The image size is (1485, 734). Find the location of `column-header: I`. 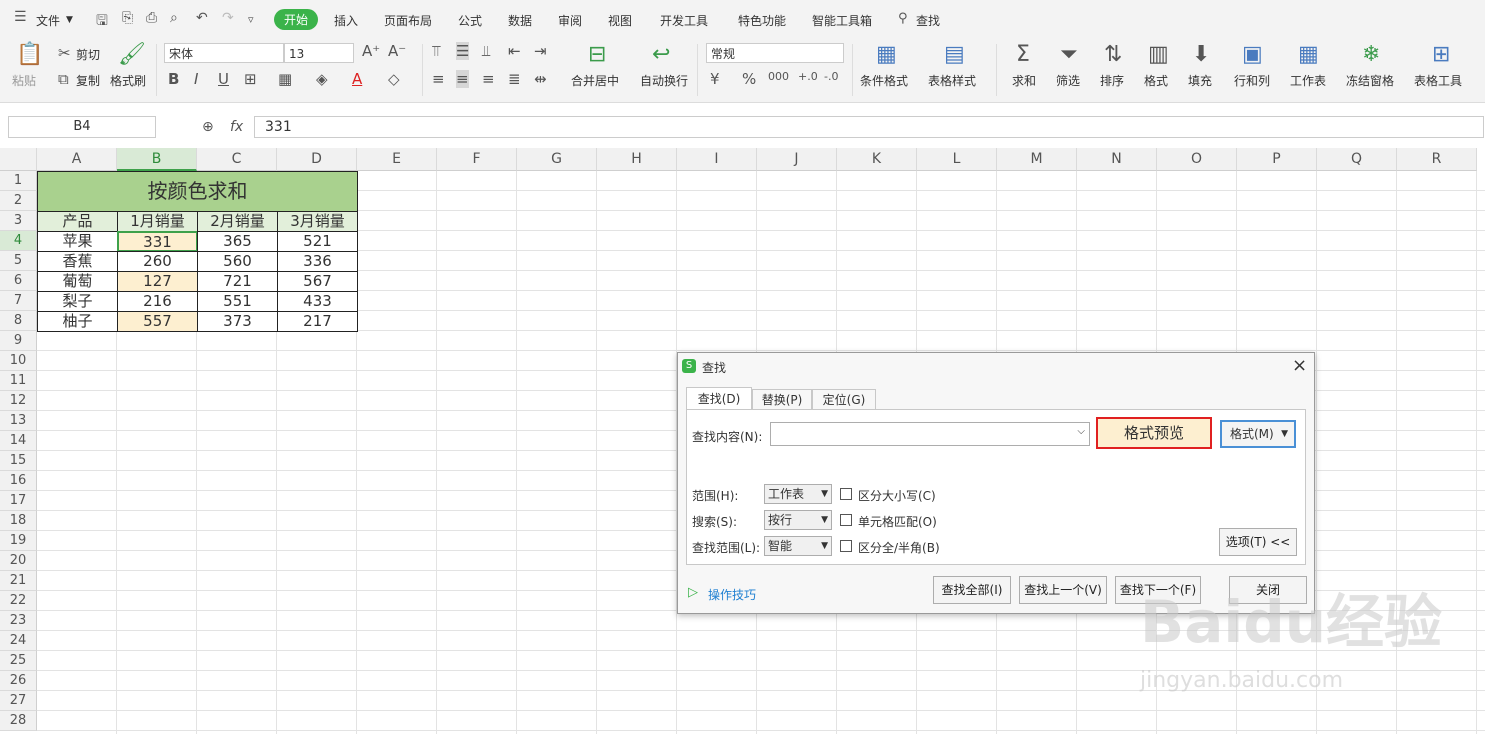

column-header: I is located at coordinates (717, 159).